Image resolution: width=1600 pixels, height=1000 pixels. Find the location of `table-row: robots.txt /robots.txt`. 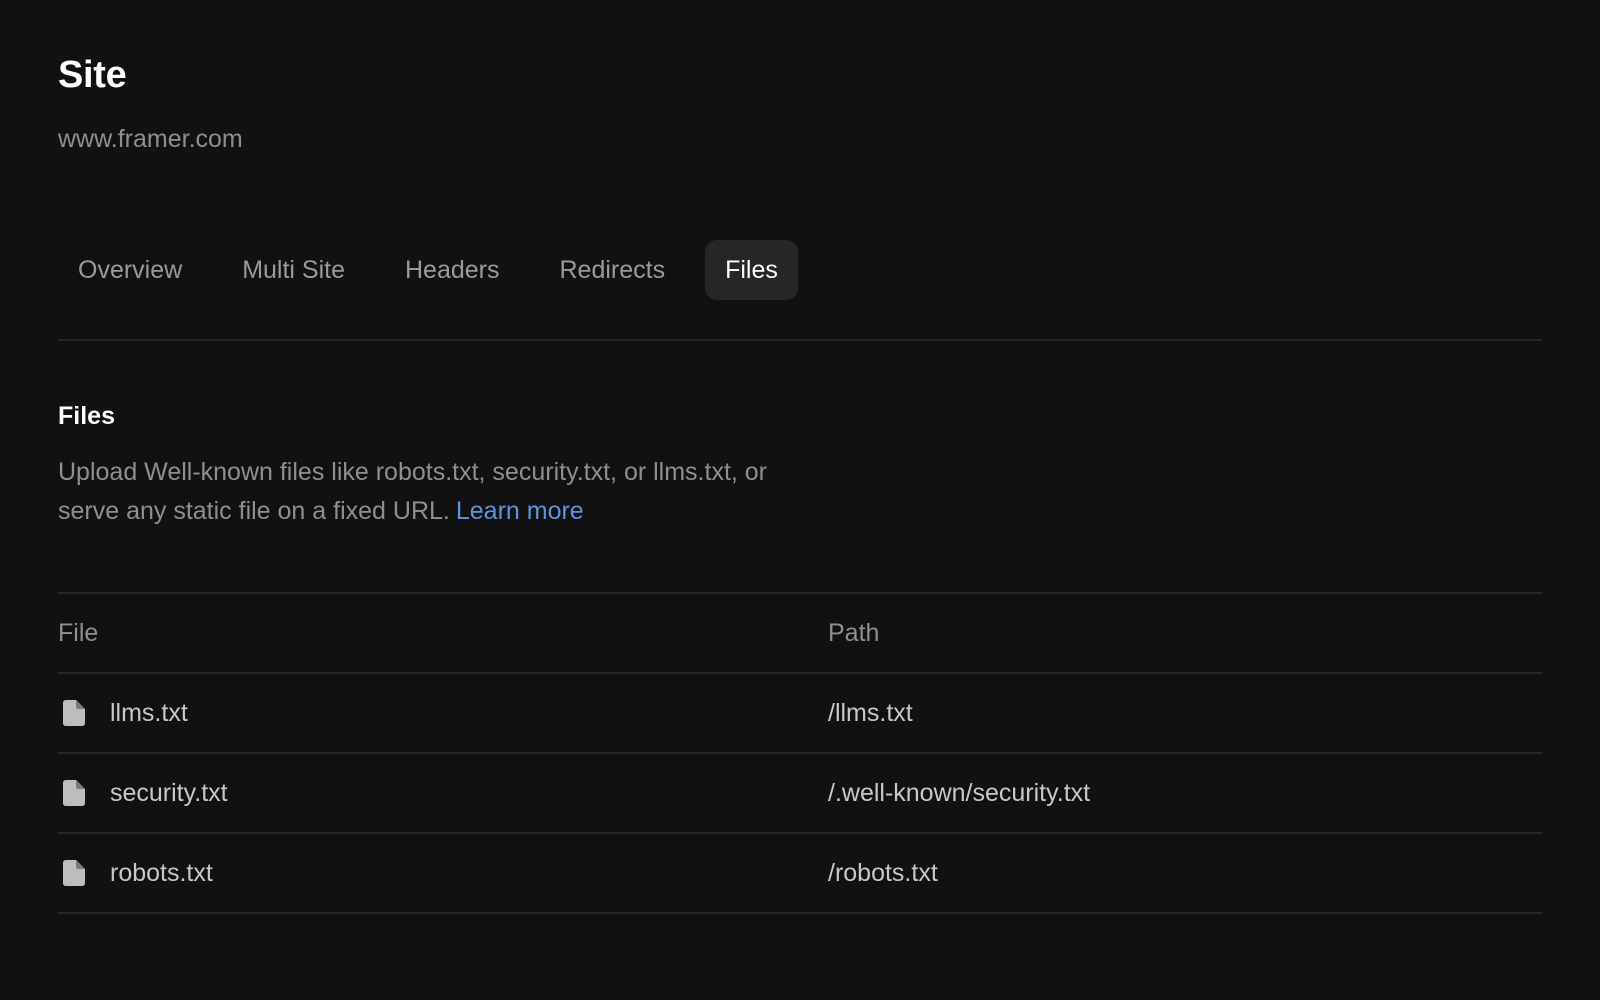

table-row: robots.txt /robots.txt is located at coordinates (800, 874).